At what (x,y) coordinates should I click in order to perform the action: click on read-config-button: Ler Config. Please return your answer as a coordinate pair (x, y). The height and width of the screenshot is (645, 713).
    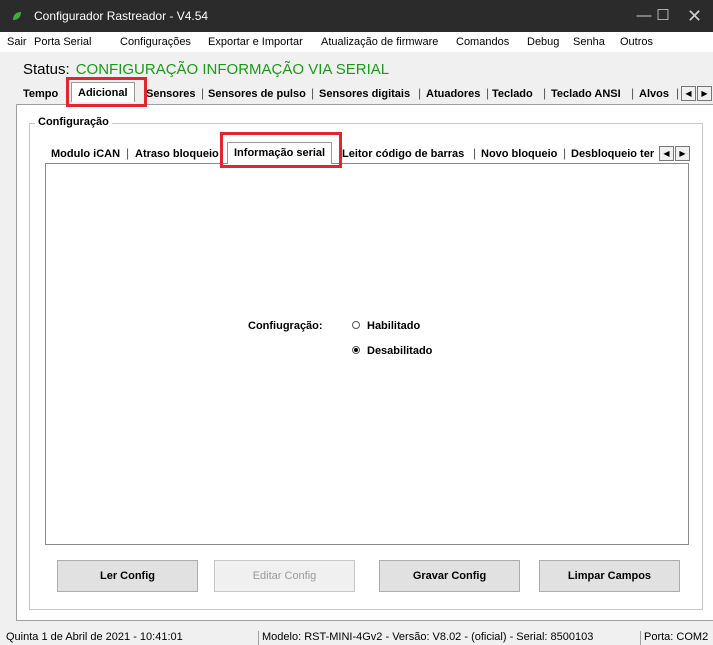
    Looking at the image, I should click on (127, 576).